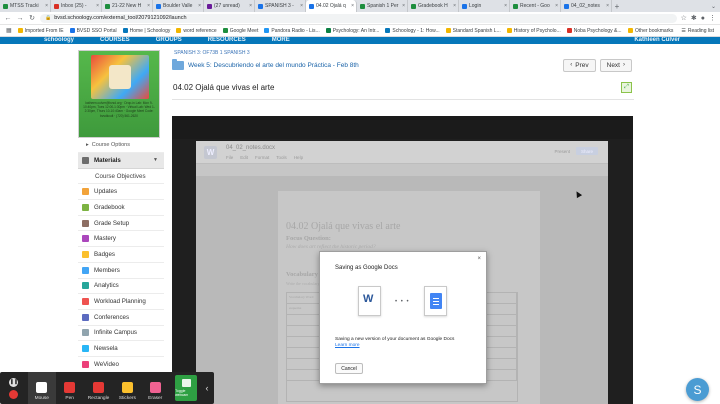  I want to click on sidebar-item-materials: Materials ▼, so click(121, 161).